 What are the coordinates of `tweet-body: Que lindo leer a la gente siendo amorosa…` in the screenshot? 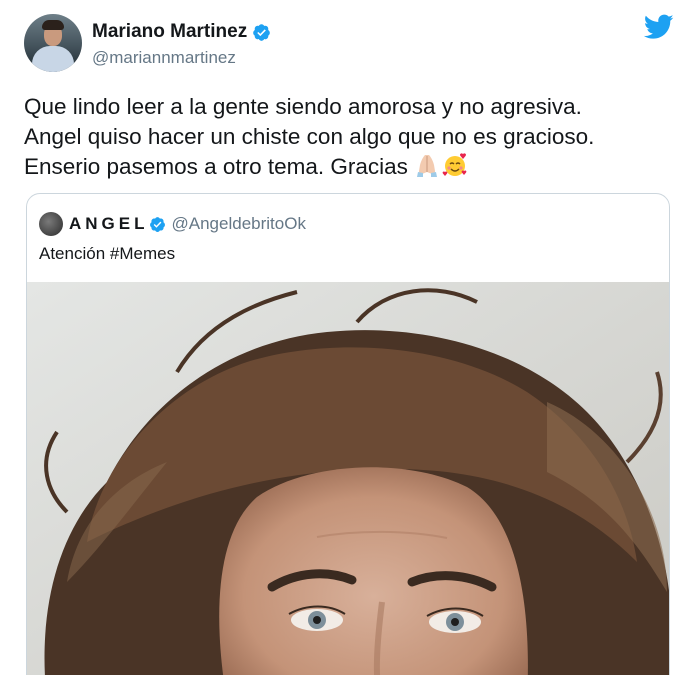 It's located at (346, 137).